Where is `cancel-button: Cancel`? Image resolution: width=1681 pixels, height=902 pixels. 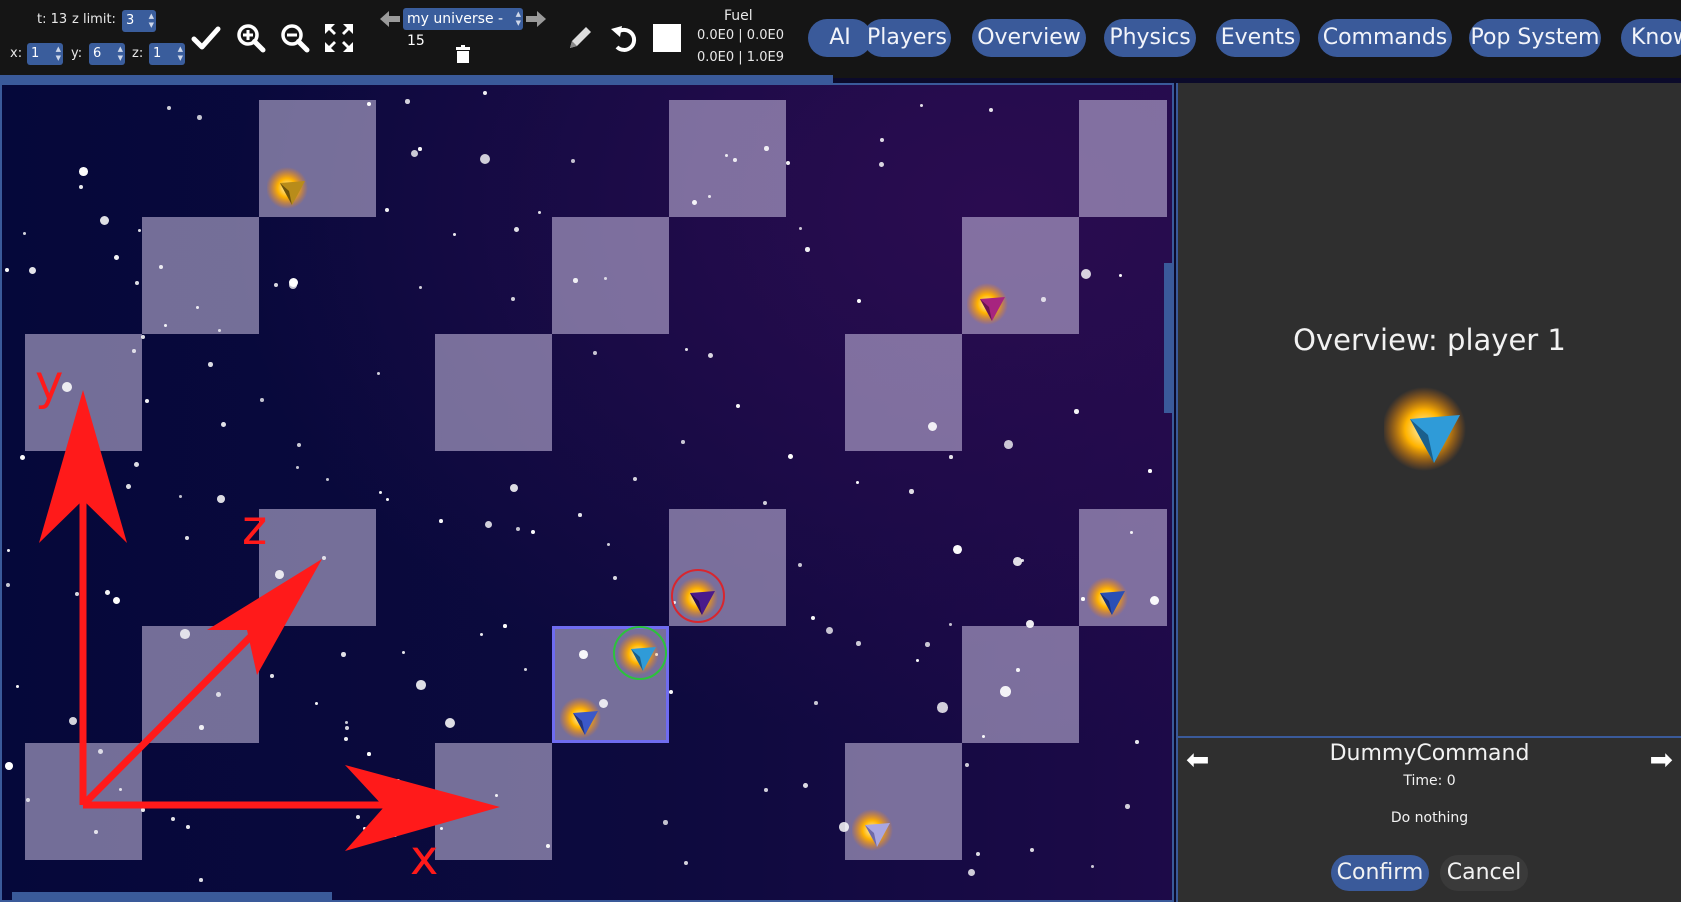
cancel-button: Cancel is located at coordinates (1484, 873).